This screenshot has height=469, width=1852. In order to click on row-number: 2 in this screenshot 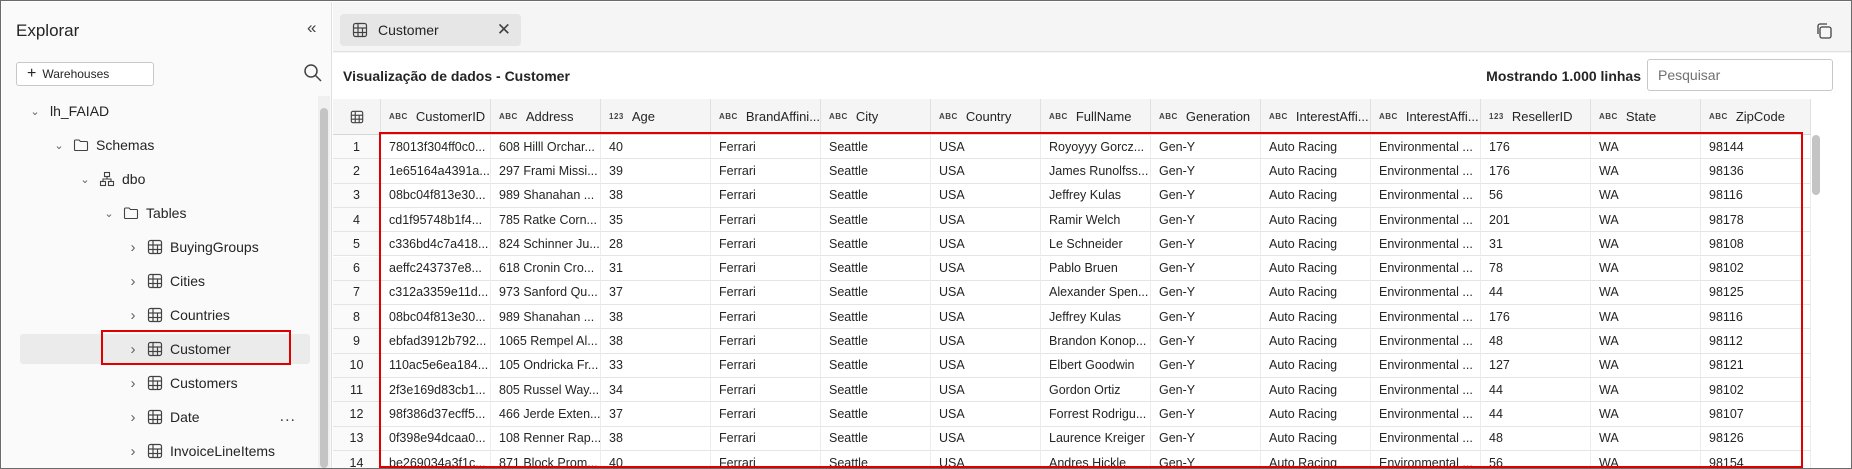, I will do `click(357, 171)`.